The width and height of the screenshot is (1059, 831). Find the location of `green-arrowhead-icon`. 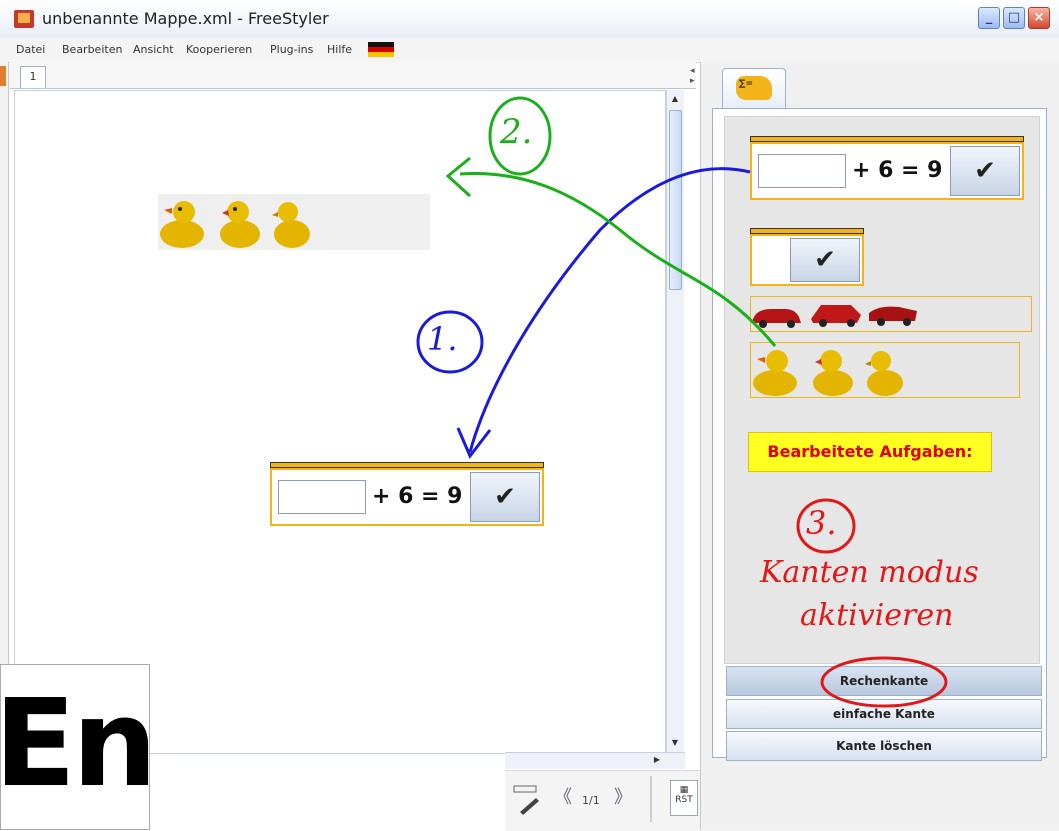

green-arrowhead-icon is located at coordinates (458, 177).